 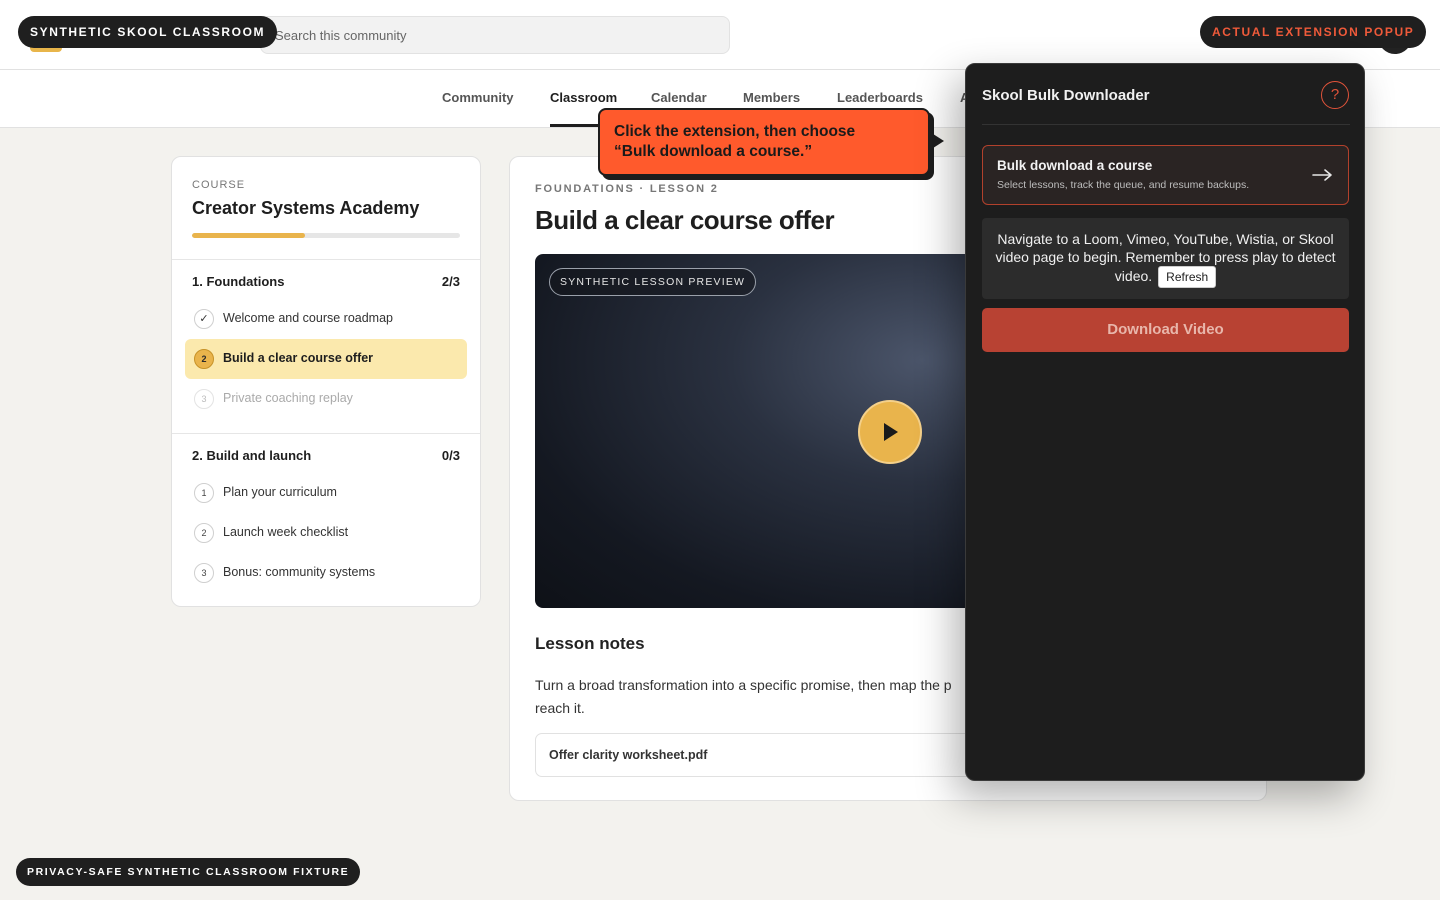 What do you see at coordinates (628, 755) in the screenshot?
I see `attachment-name: Offer clarity worksheet.pdf` at bounding box center [628, 755].